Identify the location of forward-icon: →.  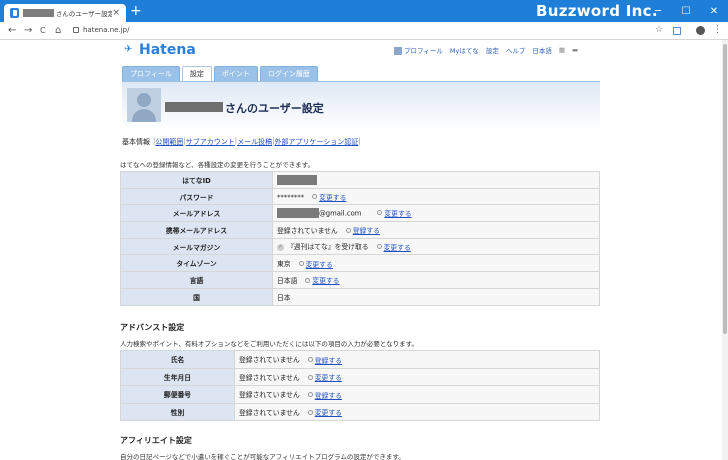
(28, 31).